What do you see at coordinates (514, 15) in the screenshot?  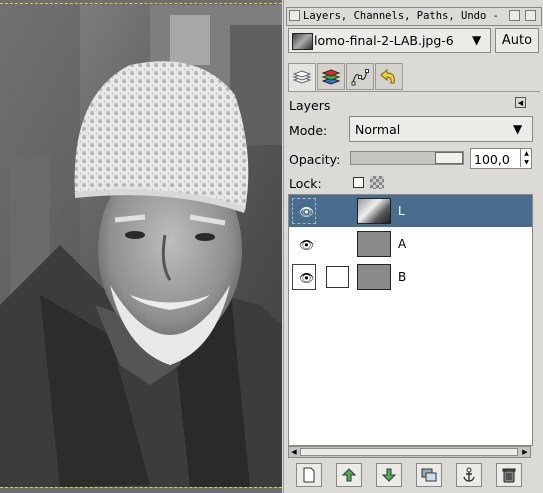 I see `restore-icon` at bounding box center [514, 15].